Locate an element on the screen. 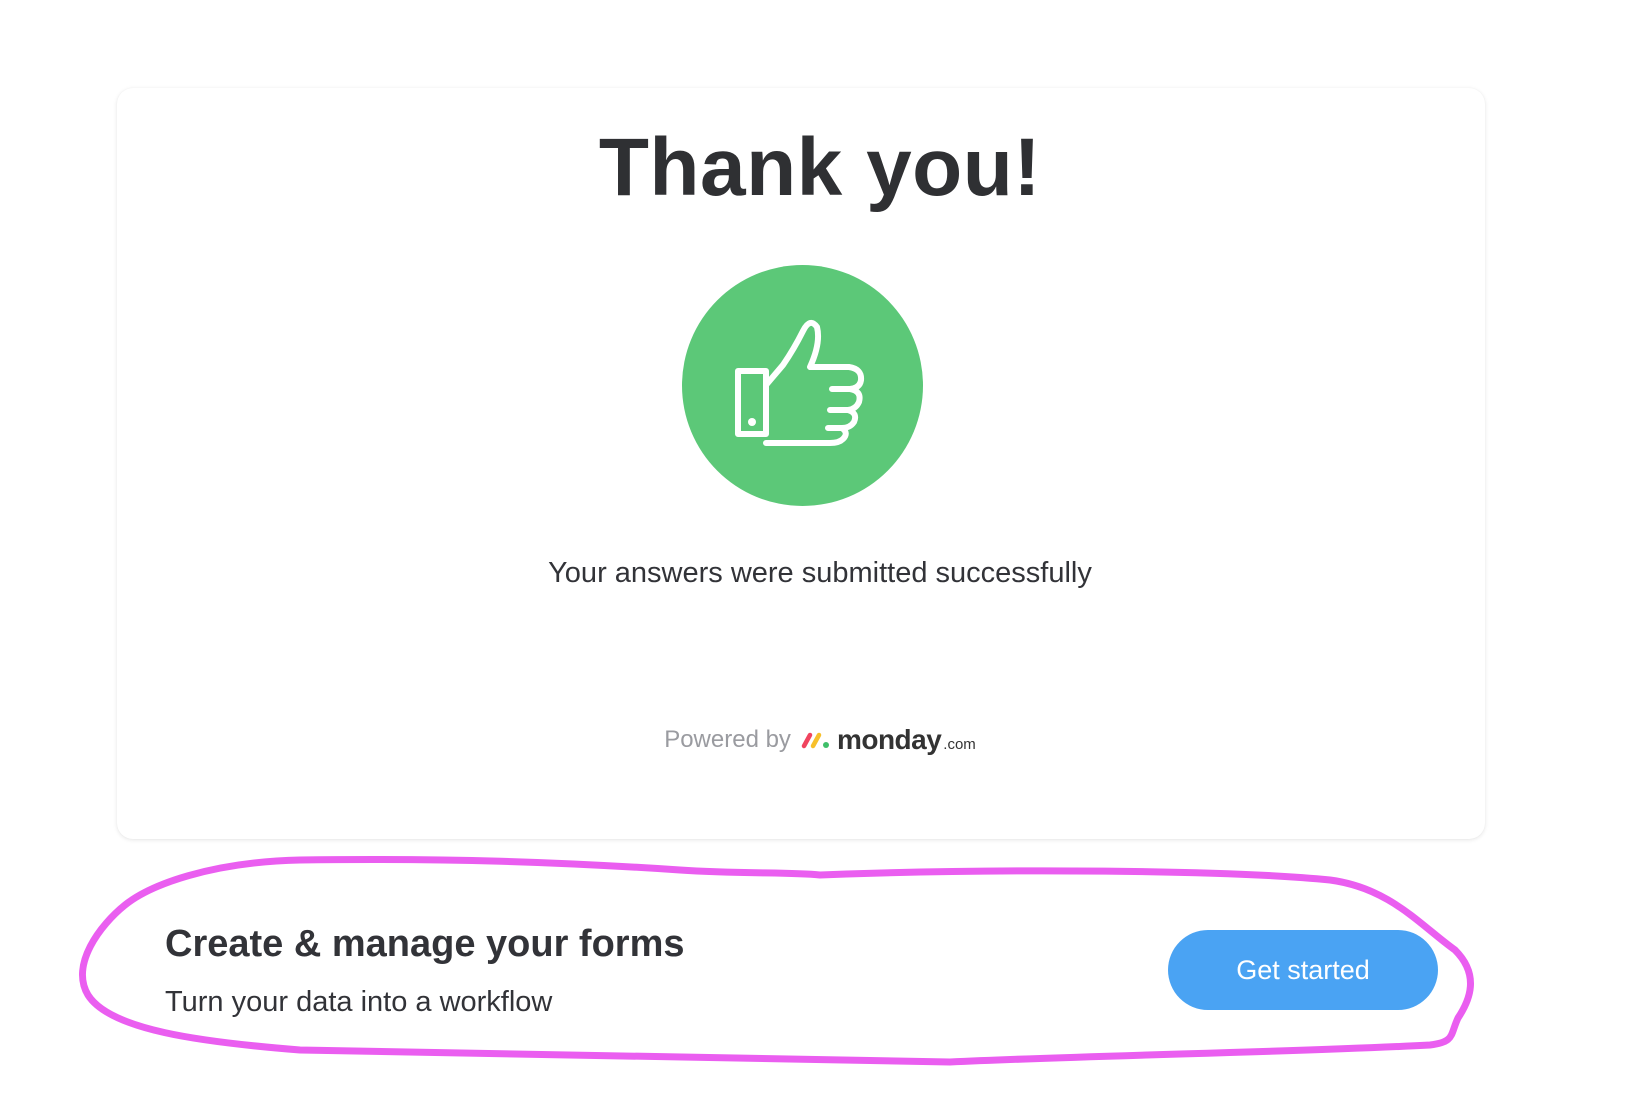  thumbs-up-icon is located at coordinates (800, 382).